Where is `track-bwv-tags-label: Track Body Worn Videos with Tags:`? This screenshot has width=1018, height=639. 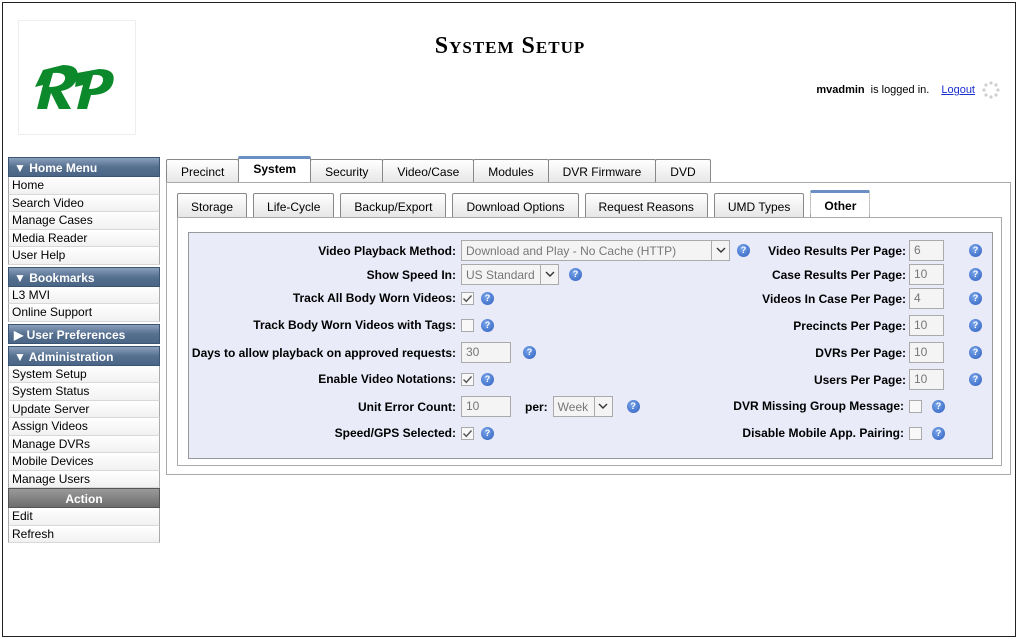
track-bwv-tags-label: Track Body Worn Videos with Tags: is located at coordinates (354, 325).